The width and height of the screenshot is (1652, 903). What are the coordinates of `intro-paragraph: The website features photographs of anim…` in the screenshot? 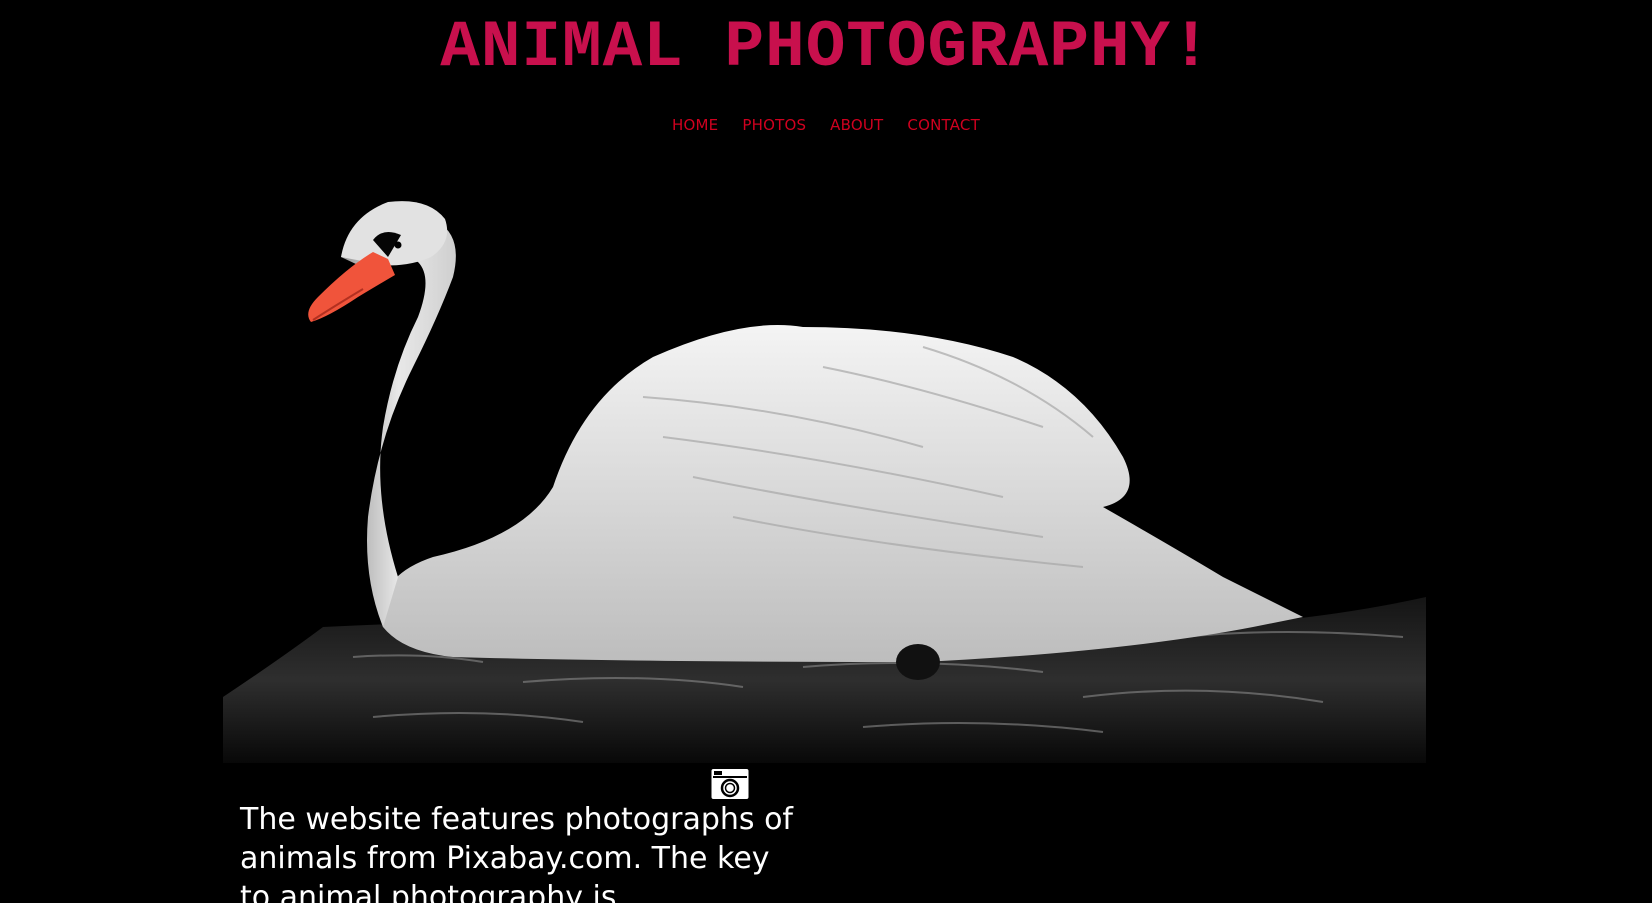 It's located at (516, 852).